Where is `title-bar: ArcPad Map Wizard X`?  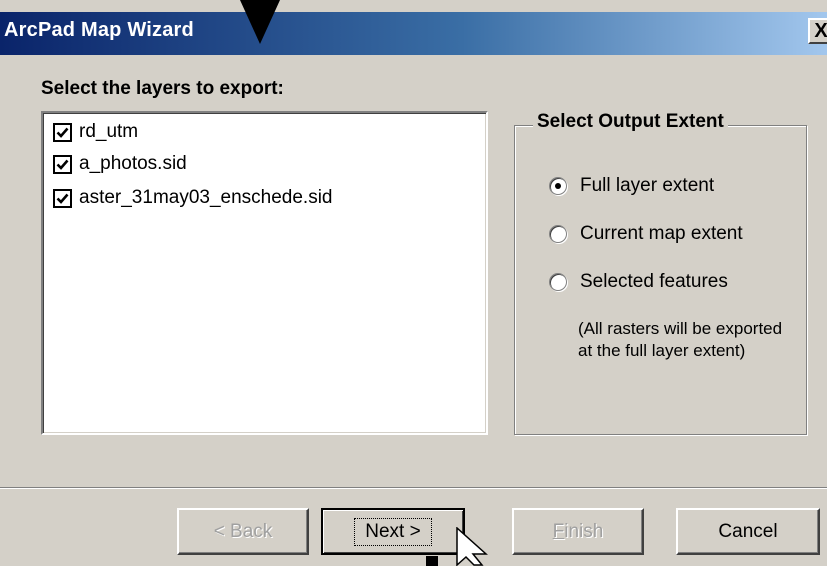 title-bar: ArcPad Map Wizard X is located at coordinates (413, 33).